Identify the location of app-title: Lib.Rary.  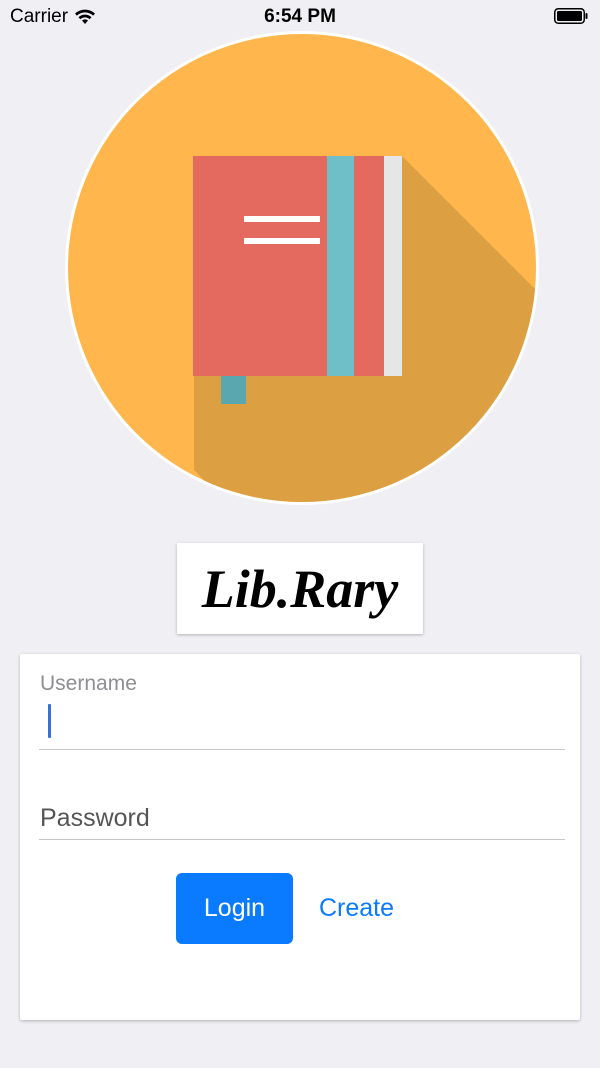
(300, 588).